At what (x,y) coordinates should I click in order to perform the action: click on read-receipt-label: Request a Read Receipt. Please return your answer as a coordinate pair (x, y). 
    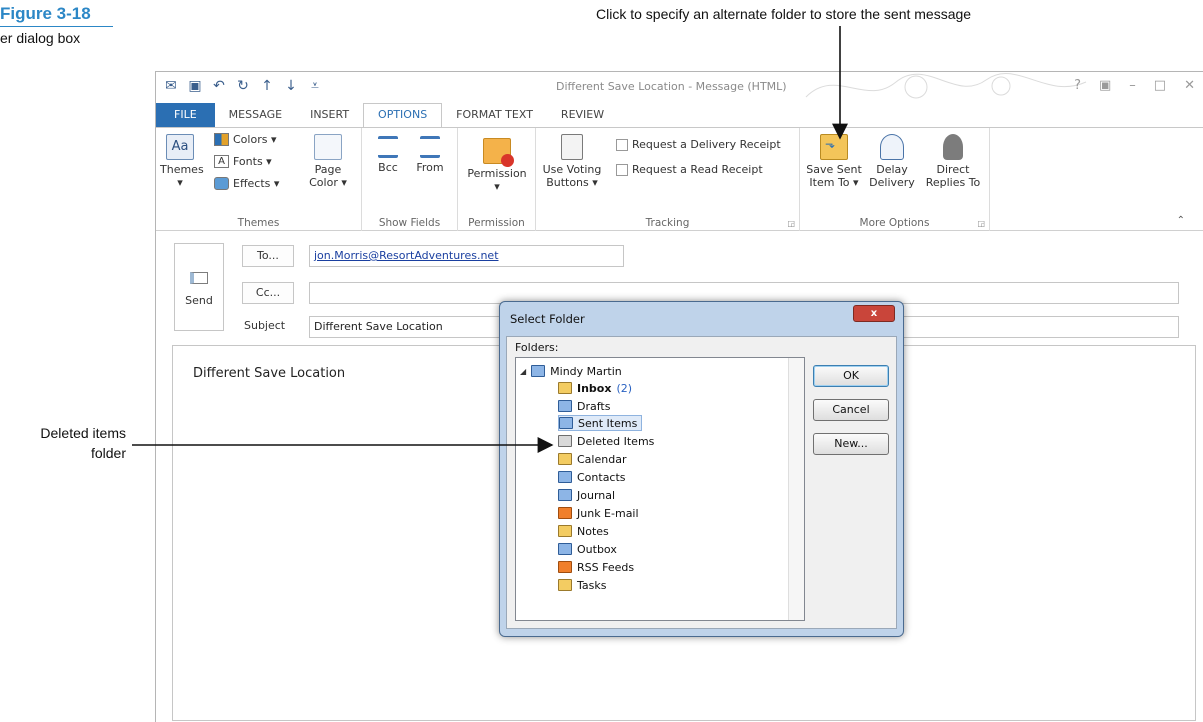
    Looking at the image, I should click on (697, 169).